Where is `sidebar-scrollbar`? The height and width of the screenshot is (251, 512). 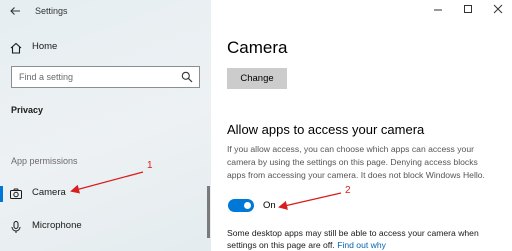
sidebar-scrollbar is located at coordinates (208, 212).